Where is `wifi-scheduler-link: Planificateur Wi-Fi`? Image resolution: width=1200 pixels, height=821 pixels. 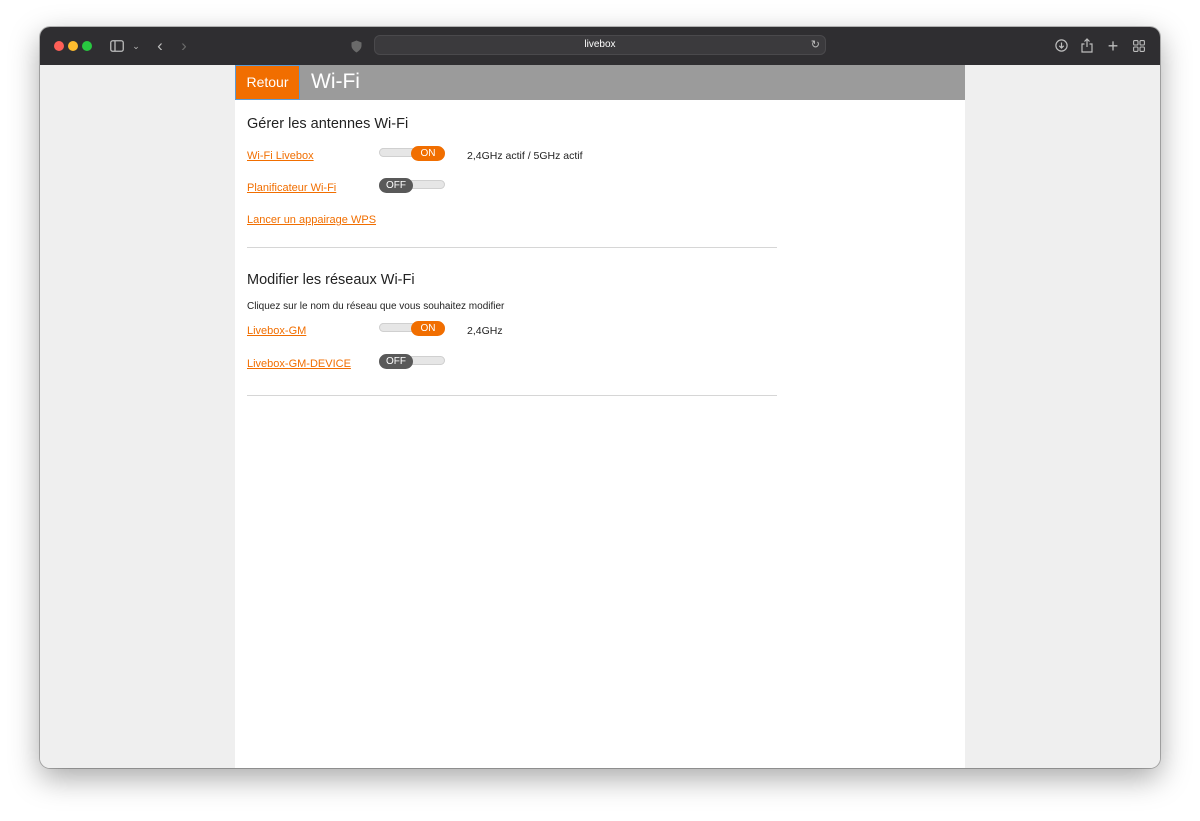 wifi-scheduler-link: Planificateur Wi-Fi is located at coordinates (291, 188).